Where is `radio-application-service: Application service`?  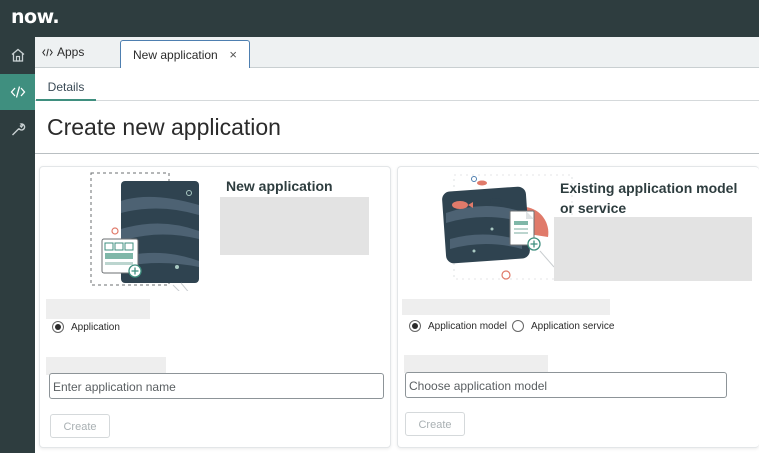 radio-application-service: Application service is located at coordinates (563, 326).